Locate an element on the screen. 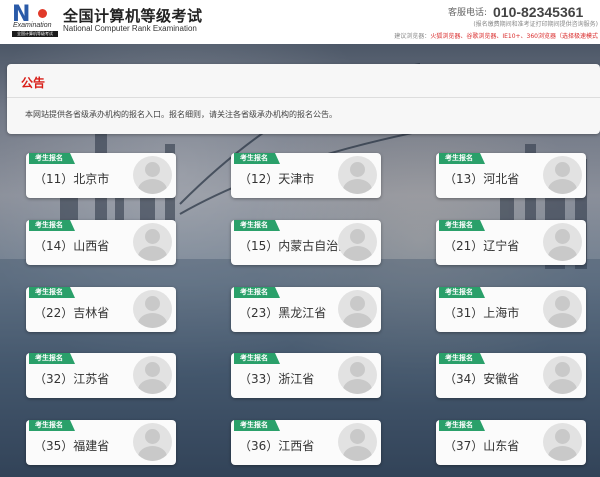 The width and height of the screenshot is (600, 477). province-card: 考生报名 （23）黑龙江省 is located at coordinates (306, 309).